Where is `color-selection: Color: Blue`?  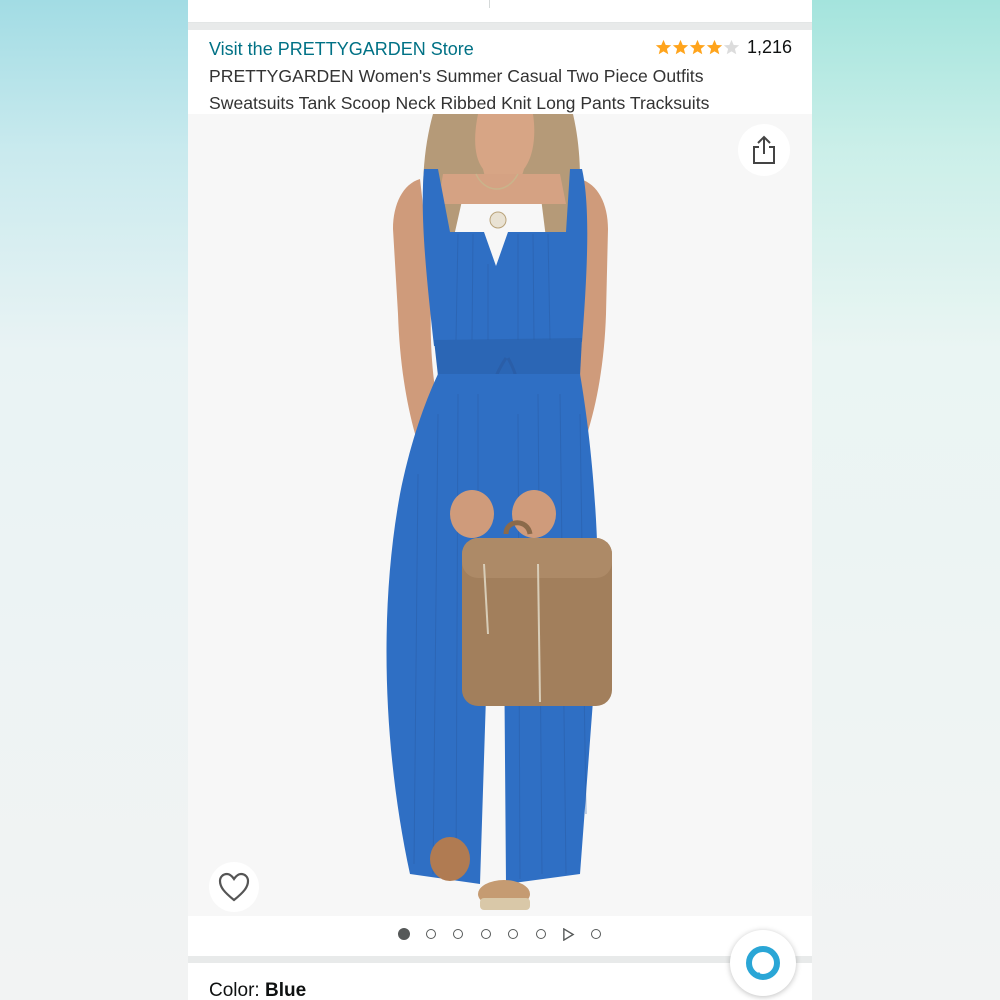 color-selection: Color: Blue is located at coordinates (257, 990).